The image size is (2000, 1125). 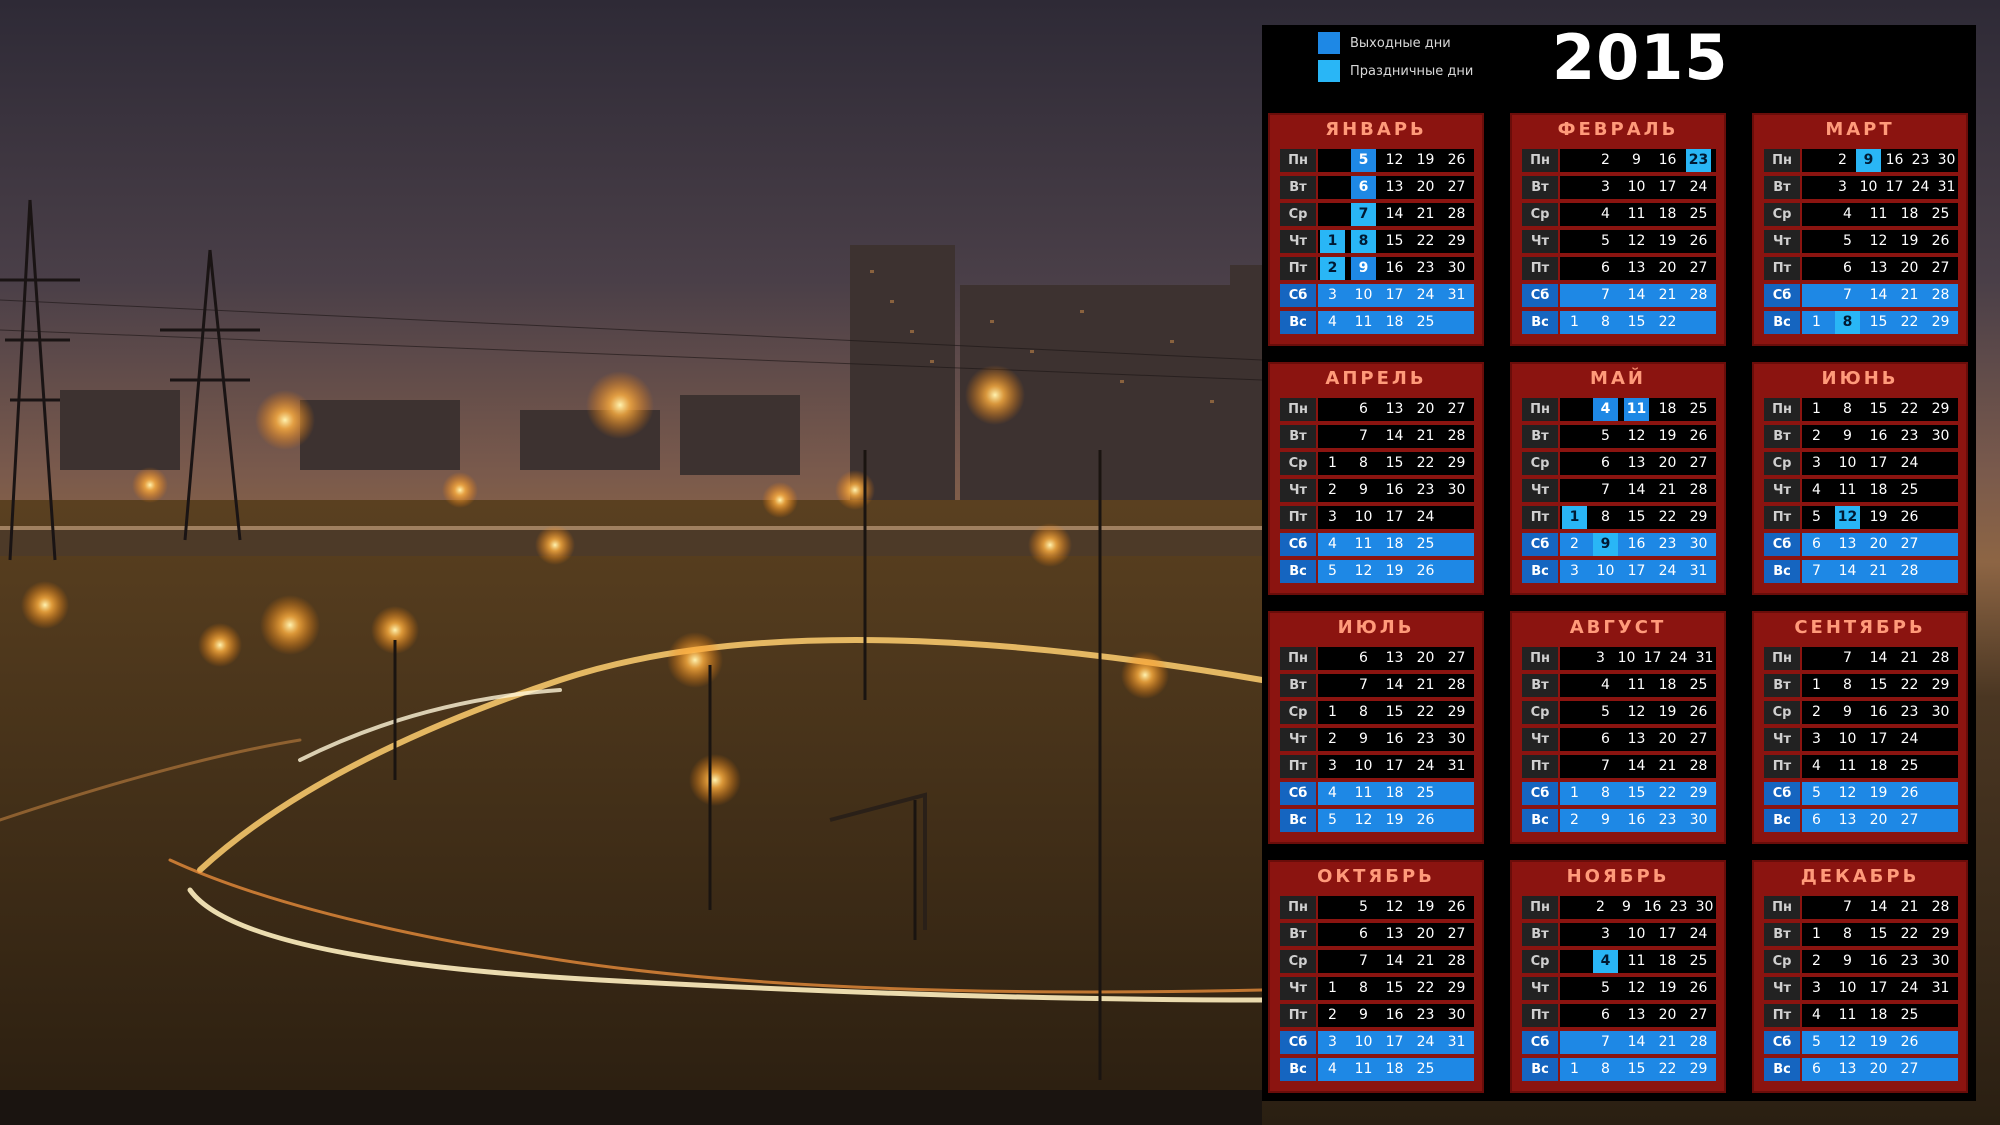 What do you see at coordinates (1860, 378) in the screenshot?
I see `month-name: ИЮНЬ` at bounding box center [1860, 378].